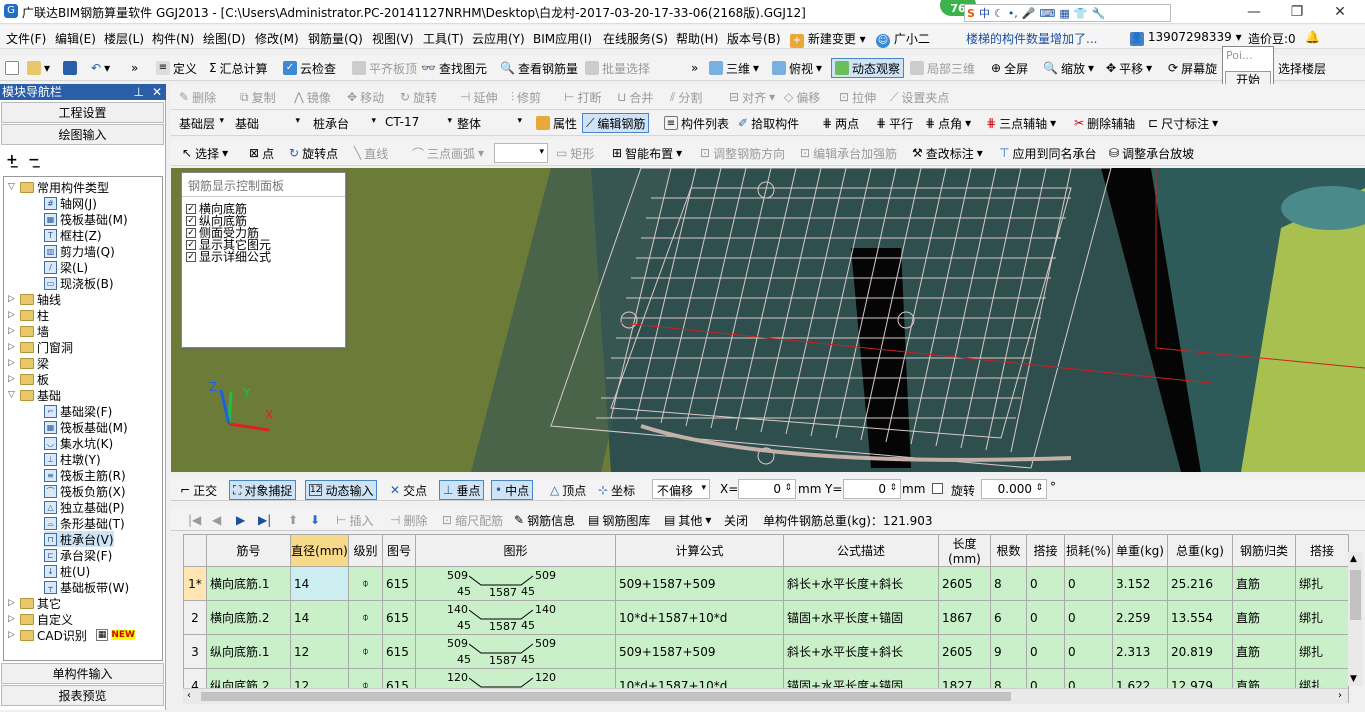  What do you see at coordinates (313, 153) in the screenshot?
I see `rotate-point-button: ↻ 旋转点` at bounding box center [313, 153].